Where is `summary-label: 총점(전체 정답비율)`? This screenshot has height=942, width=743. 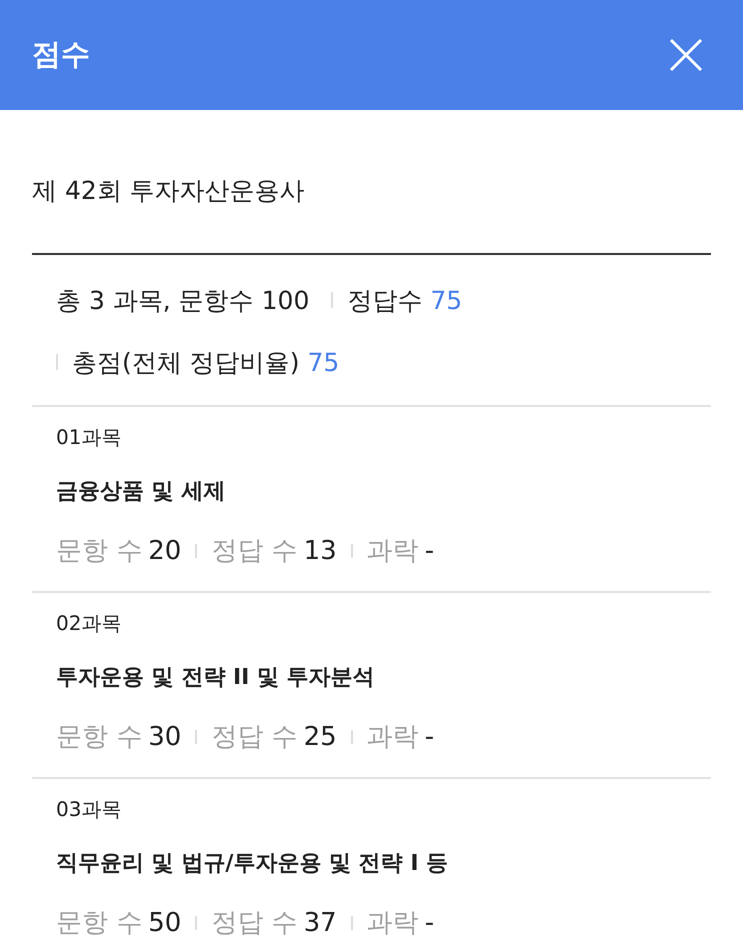
summary-label: 총점(전체 정답비율) is located at coordinates (186, 362).